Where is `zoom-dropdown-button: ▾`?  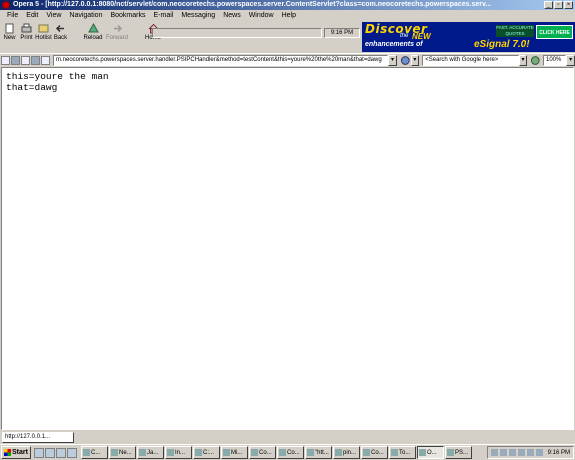
zoom-dropdown-button: ▾ is located at coordinates (570, 60).